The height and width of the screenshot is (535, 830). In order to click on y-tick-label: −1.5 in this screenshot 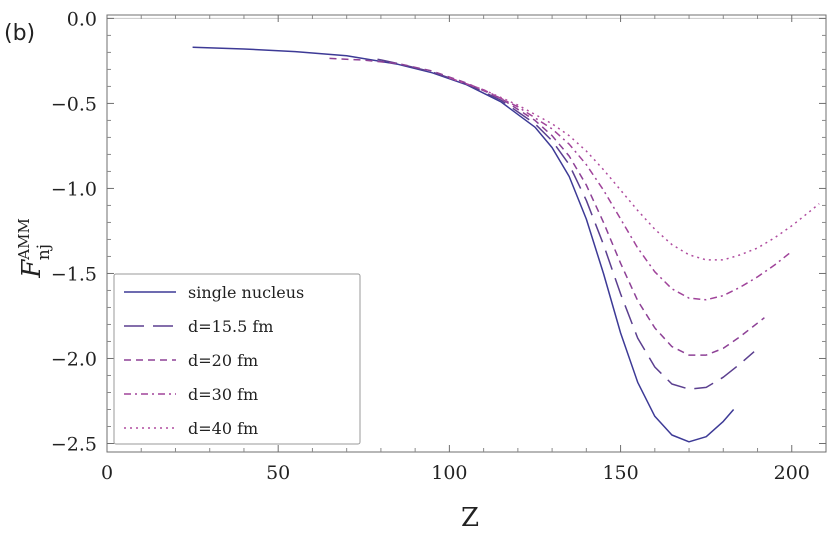, I will do `click(74, 274)`.